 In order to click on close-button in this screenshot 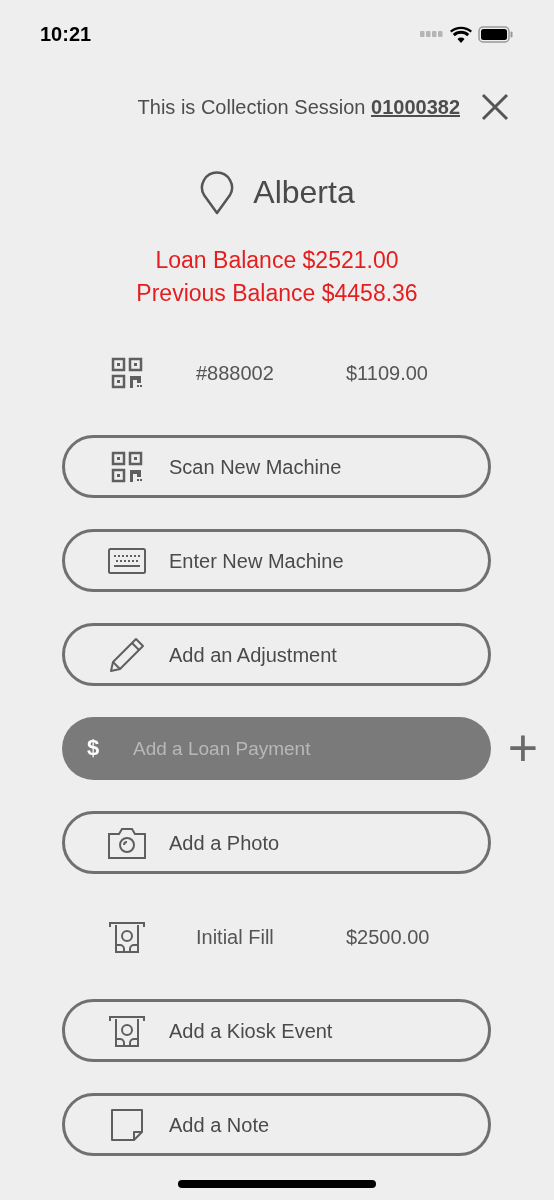, I will do `click(495, 107)`.